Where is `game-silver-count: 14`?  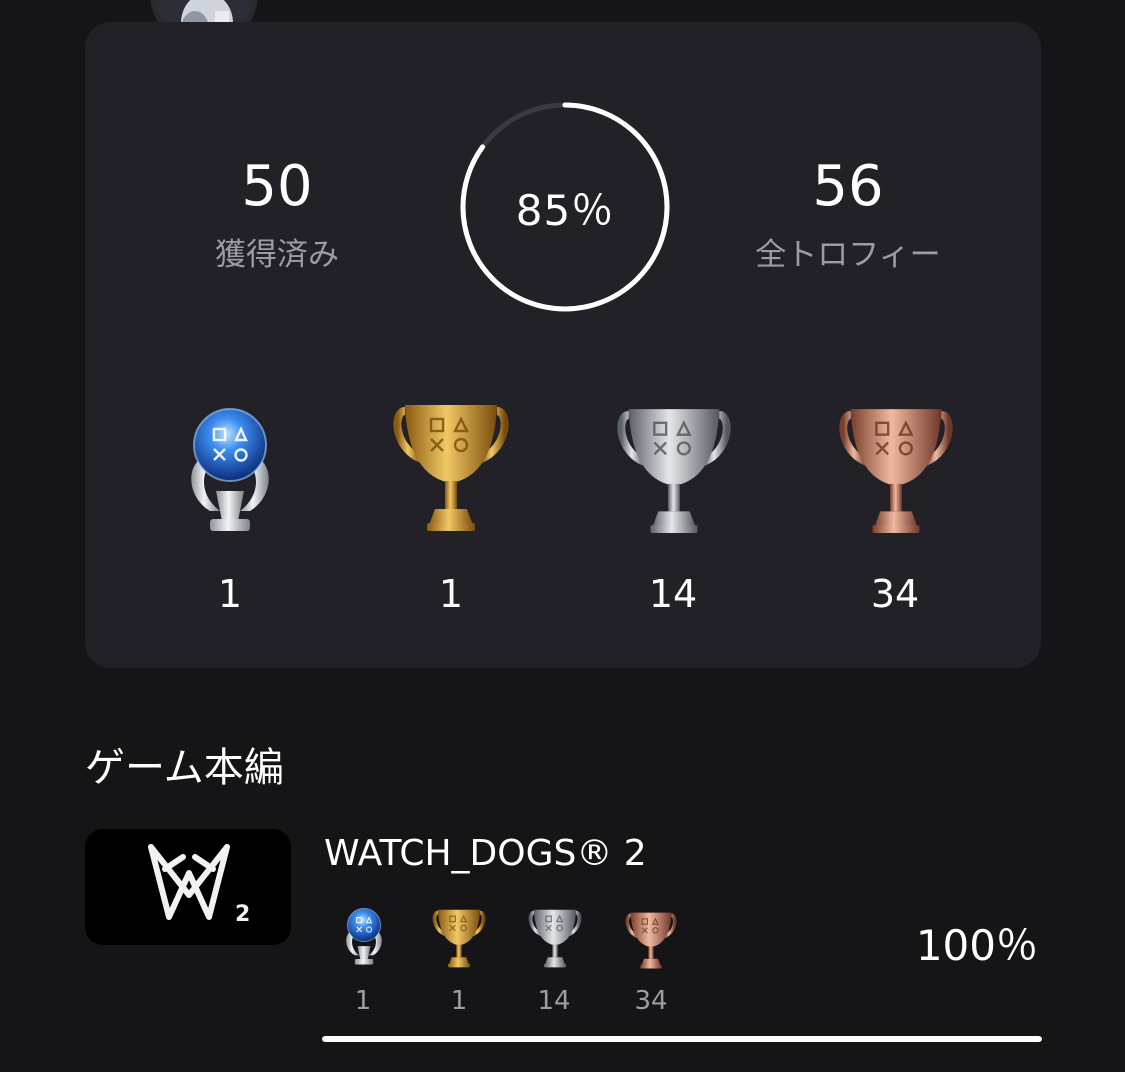
game-silver-count: 14 is located at coordinates (554, 1001).